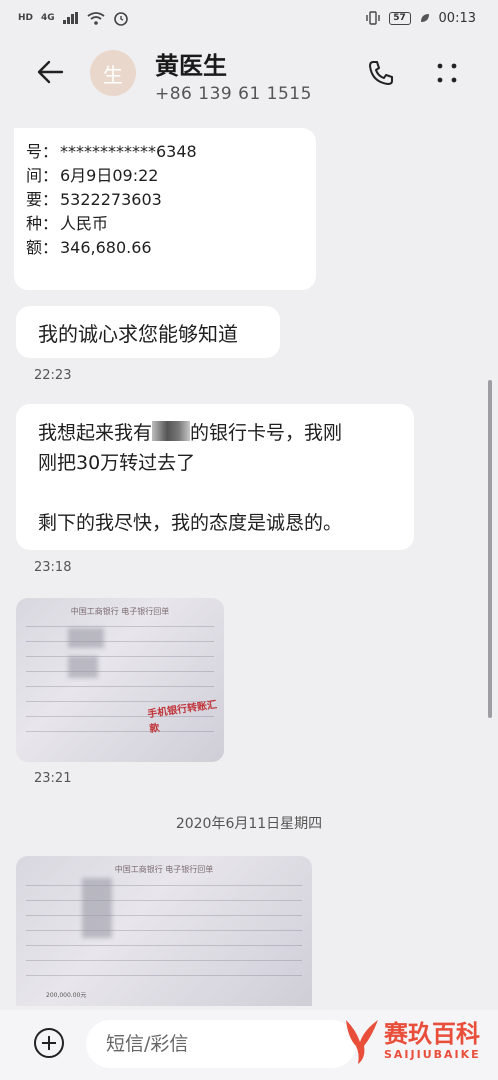 Image resolution: width=498 pixels, height=1080 pixels. What do you see at coordinates (266, 433) in the screenshot?
I see `message-text: 的银行卡号，我刚` at bounding box center [266, 433].